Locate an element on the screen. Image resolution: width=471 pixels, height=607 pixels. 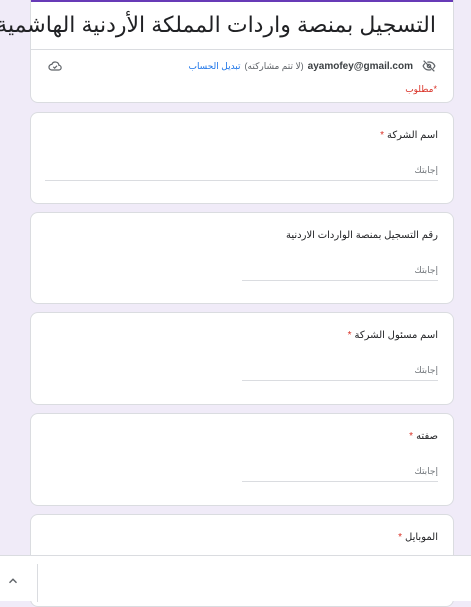
not-shared-note: (لا تتم مشاركته) is located at coordinates (274, 65).